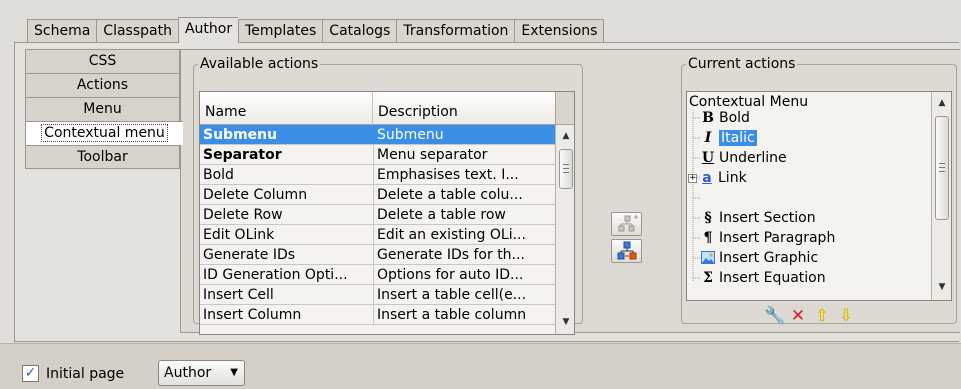 This screenshot has width=961, height=389. Describe the element at coordinates (188, 373) in the screenshot. I see `initial-page-selected-value: Author` at that location.